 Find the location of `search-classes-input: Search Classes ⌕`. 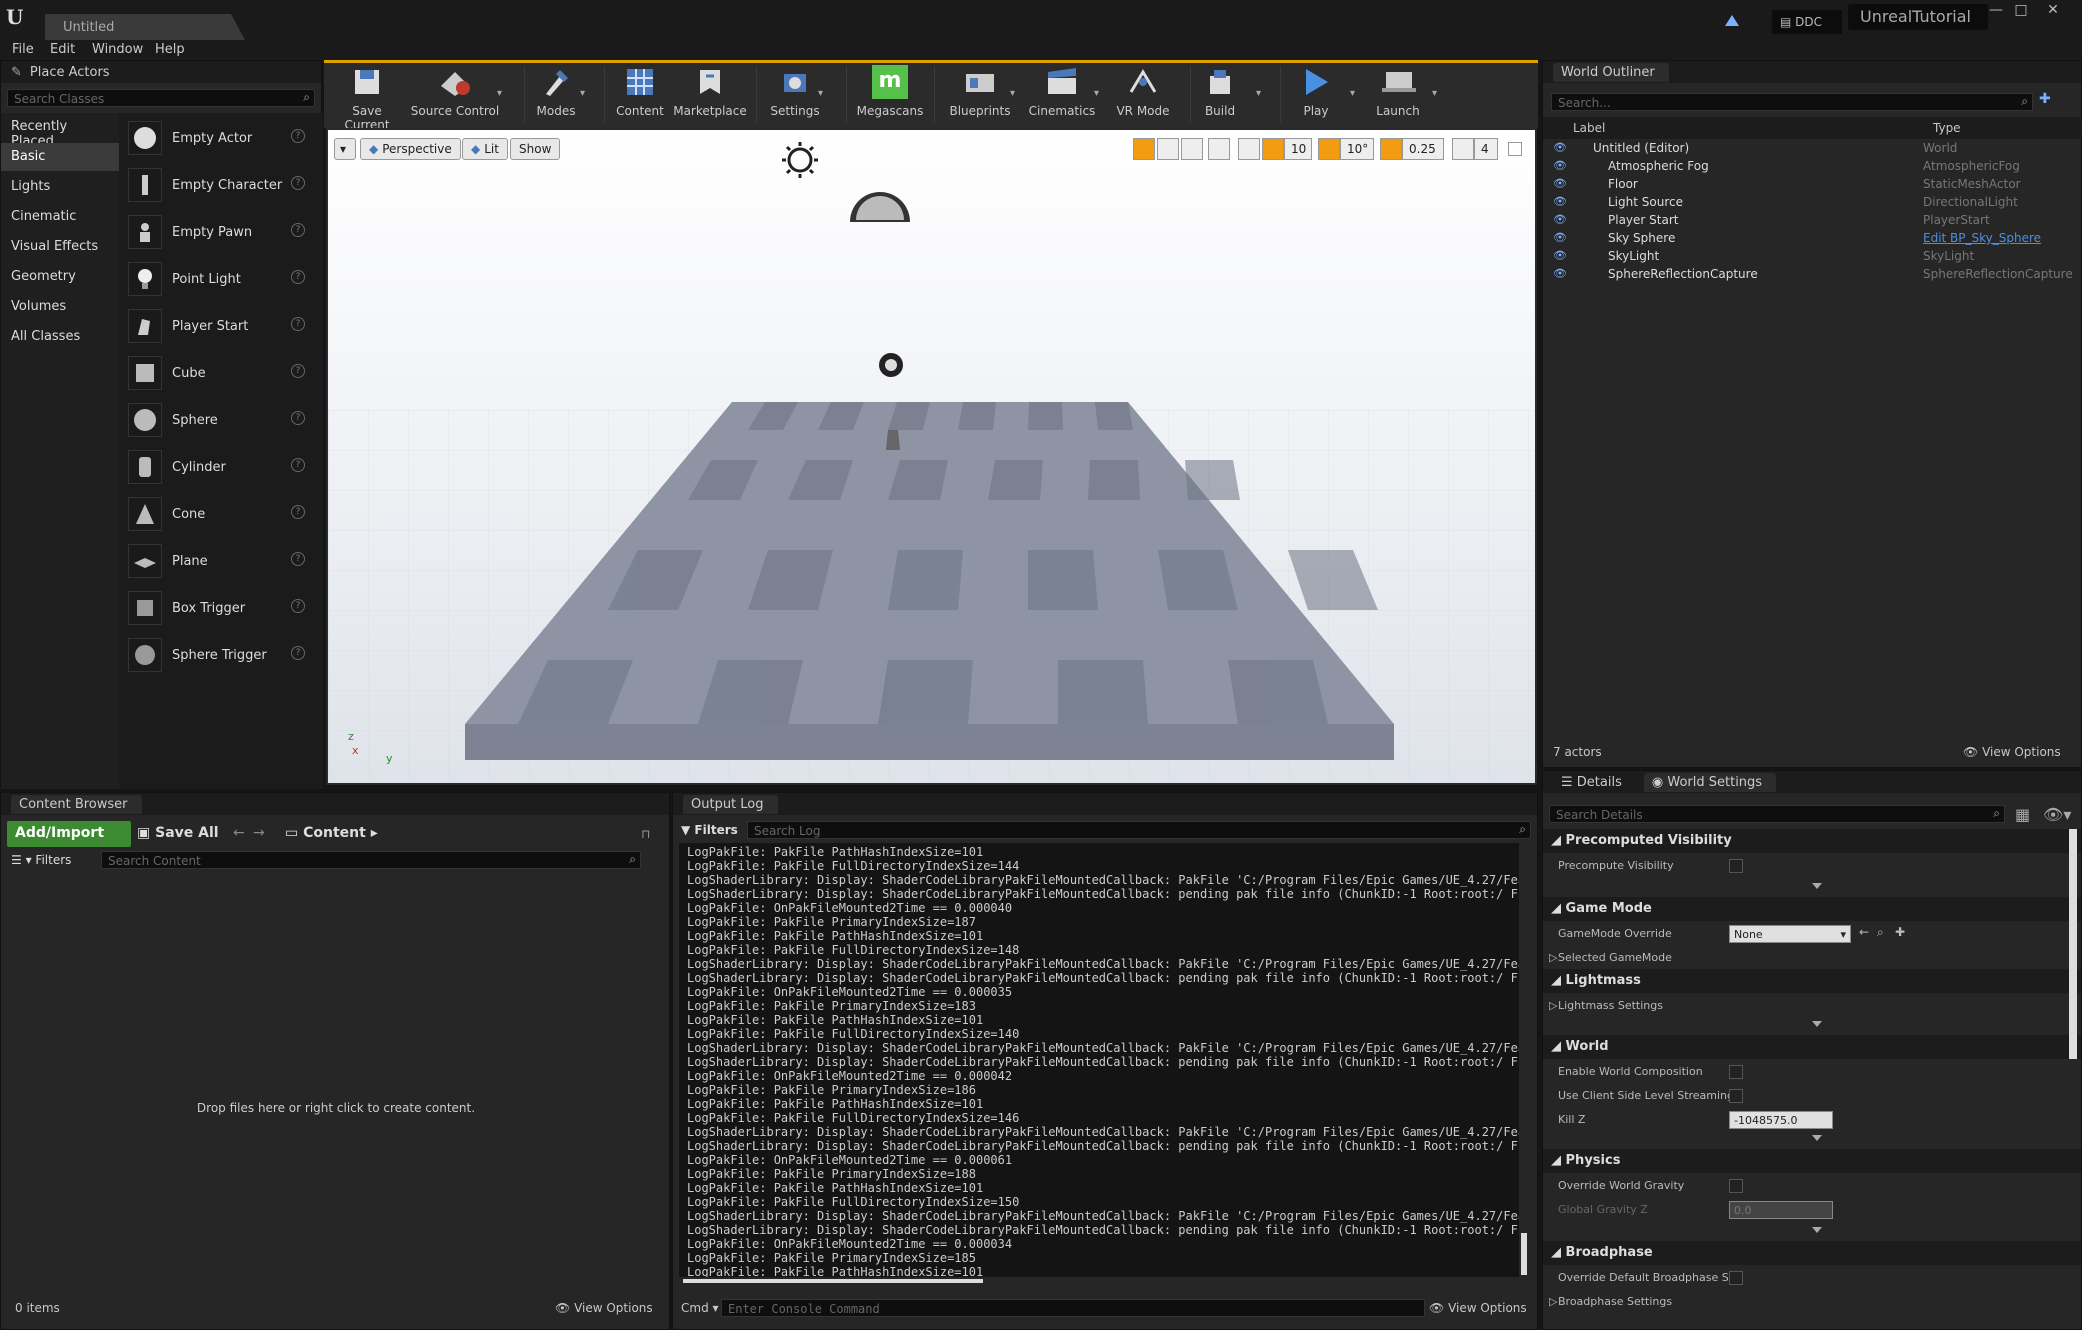

search-classes-input: Search Classes ⌕ is located at coordinates (161, 98).